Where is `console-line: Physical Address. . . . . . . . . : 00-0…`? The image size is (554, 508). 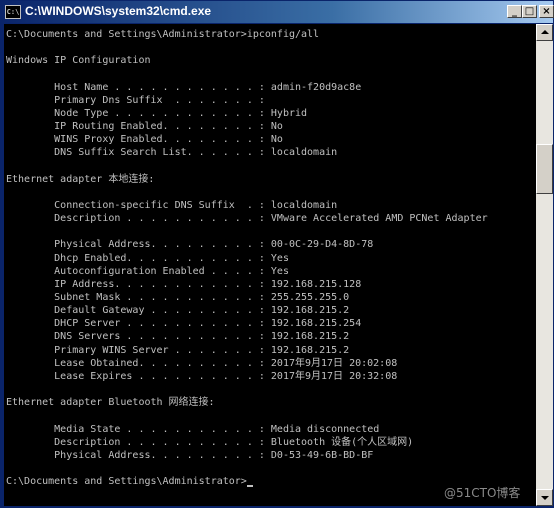 console-line: Physical Address. . . . . . . . . : 00-0… is located at coordinates (190, 245).